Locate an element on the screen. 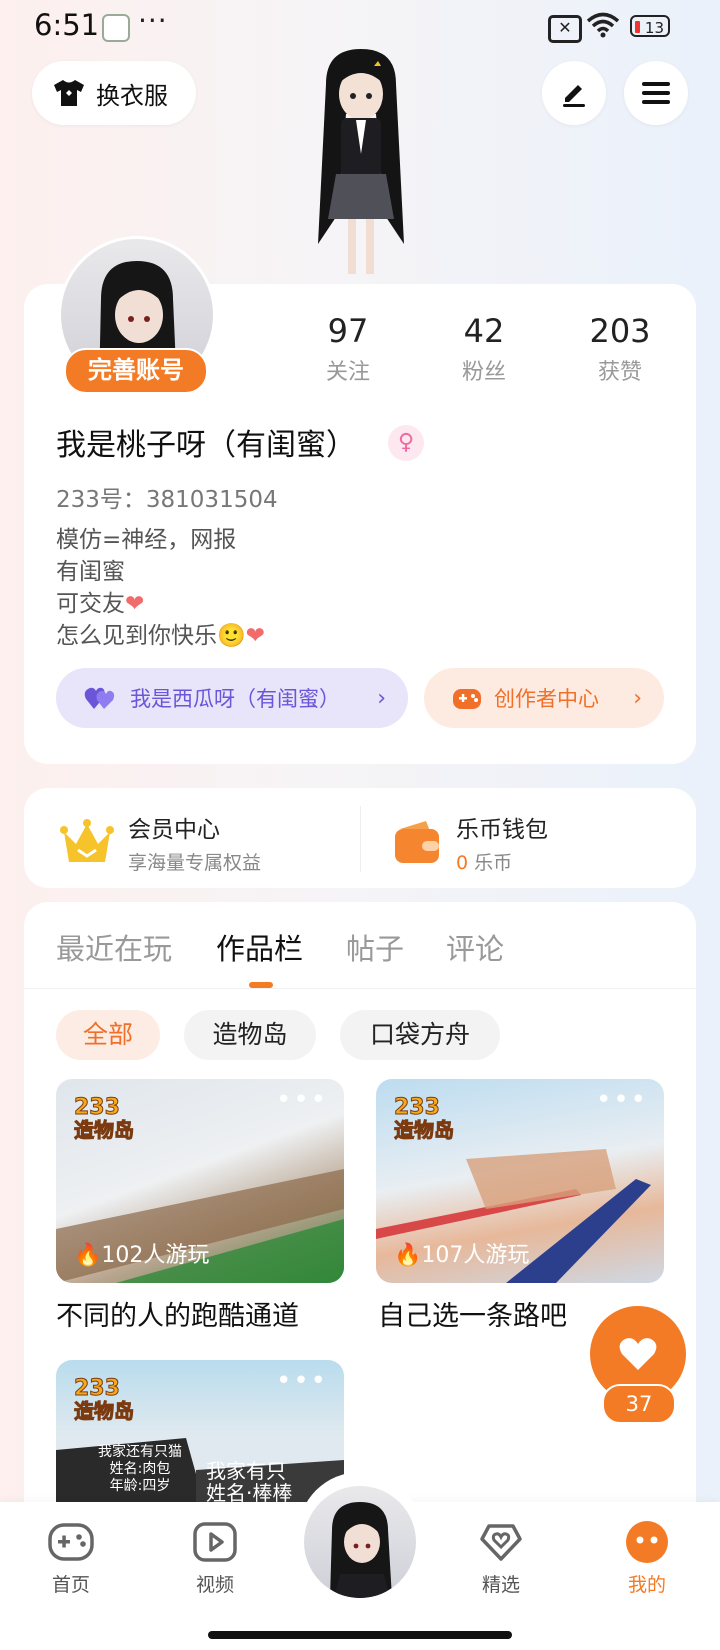 The image size is (720, 1650). fans-label: 粉丝 is located at coordinates (483, 372).